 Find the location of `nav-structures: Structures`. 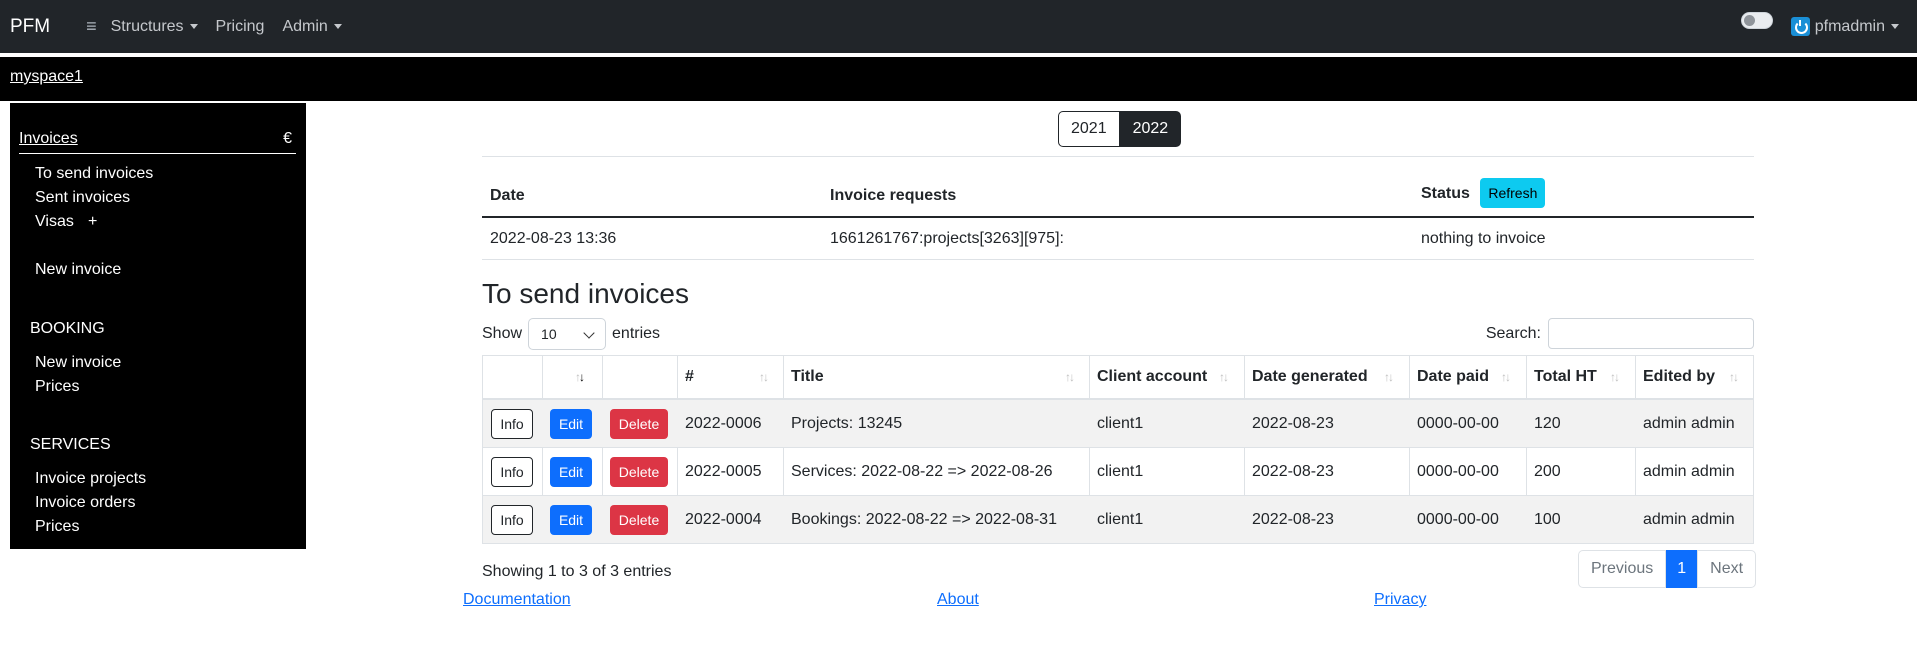

nav-structures: Structures is located at coordinates (154, 27).